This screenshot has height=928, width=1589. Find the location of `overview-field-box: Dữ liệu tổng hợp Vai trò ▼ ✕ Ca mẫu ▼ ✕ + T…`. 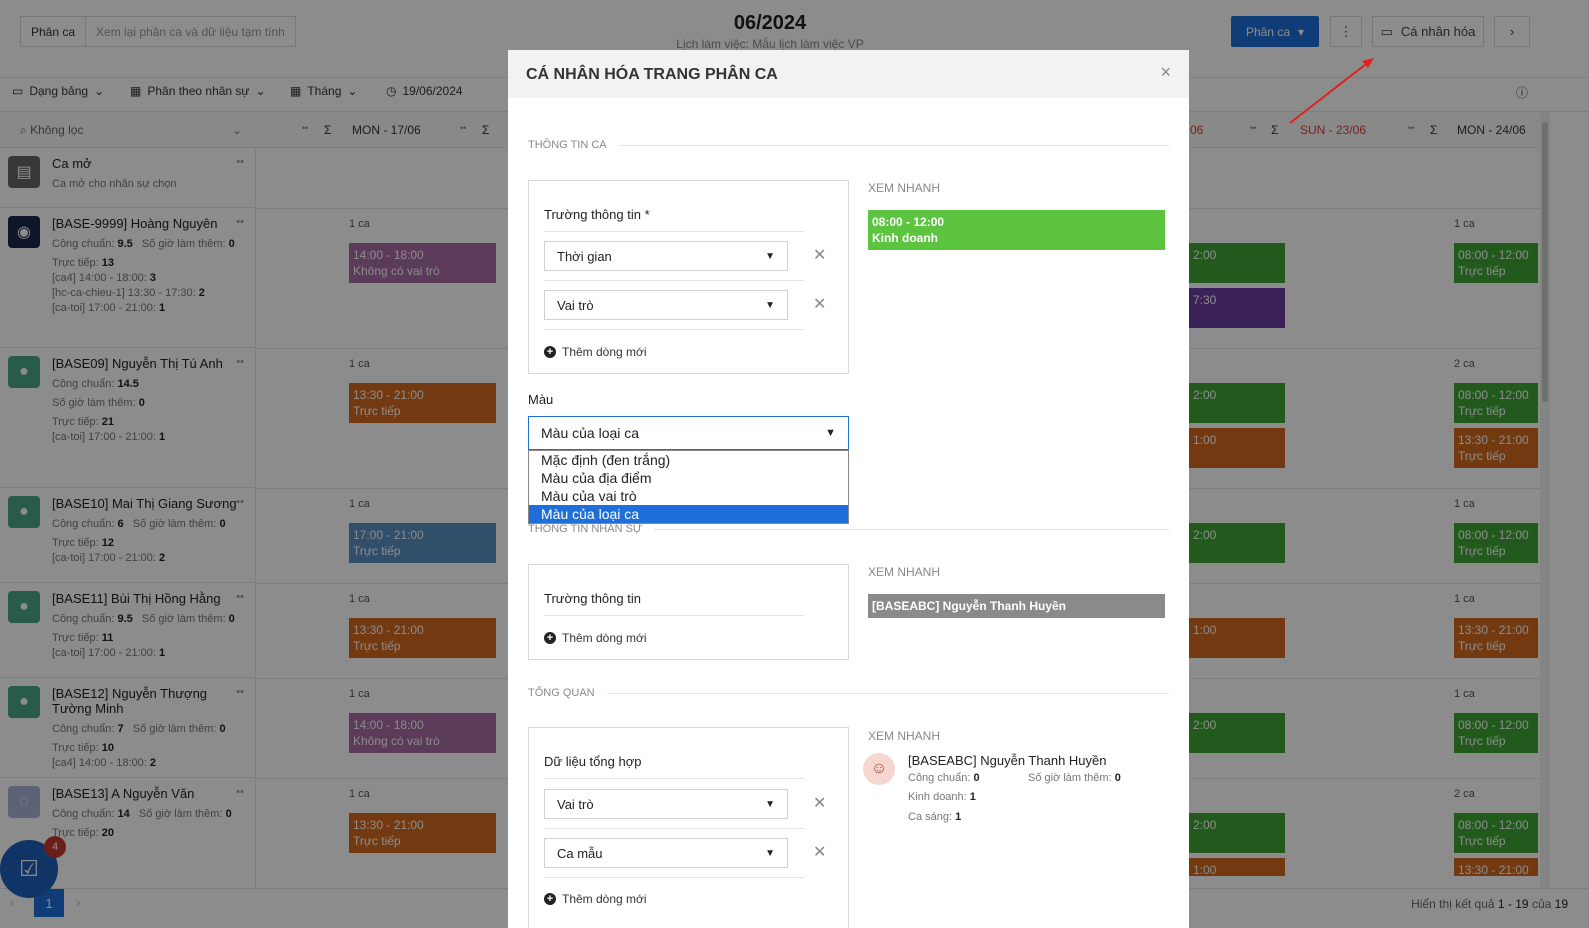

overview-field-box: Dữ liệu tổng hợp Vai trò ▼ ✕ Ca mẫu ▼ ✕ + T… is located at coordinates (688, 827).